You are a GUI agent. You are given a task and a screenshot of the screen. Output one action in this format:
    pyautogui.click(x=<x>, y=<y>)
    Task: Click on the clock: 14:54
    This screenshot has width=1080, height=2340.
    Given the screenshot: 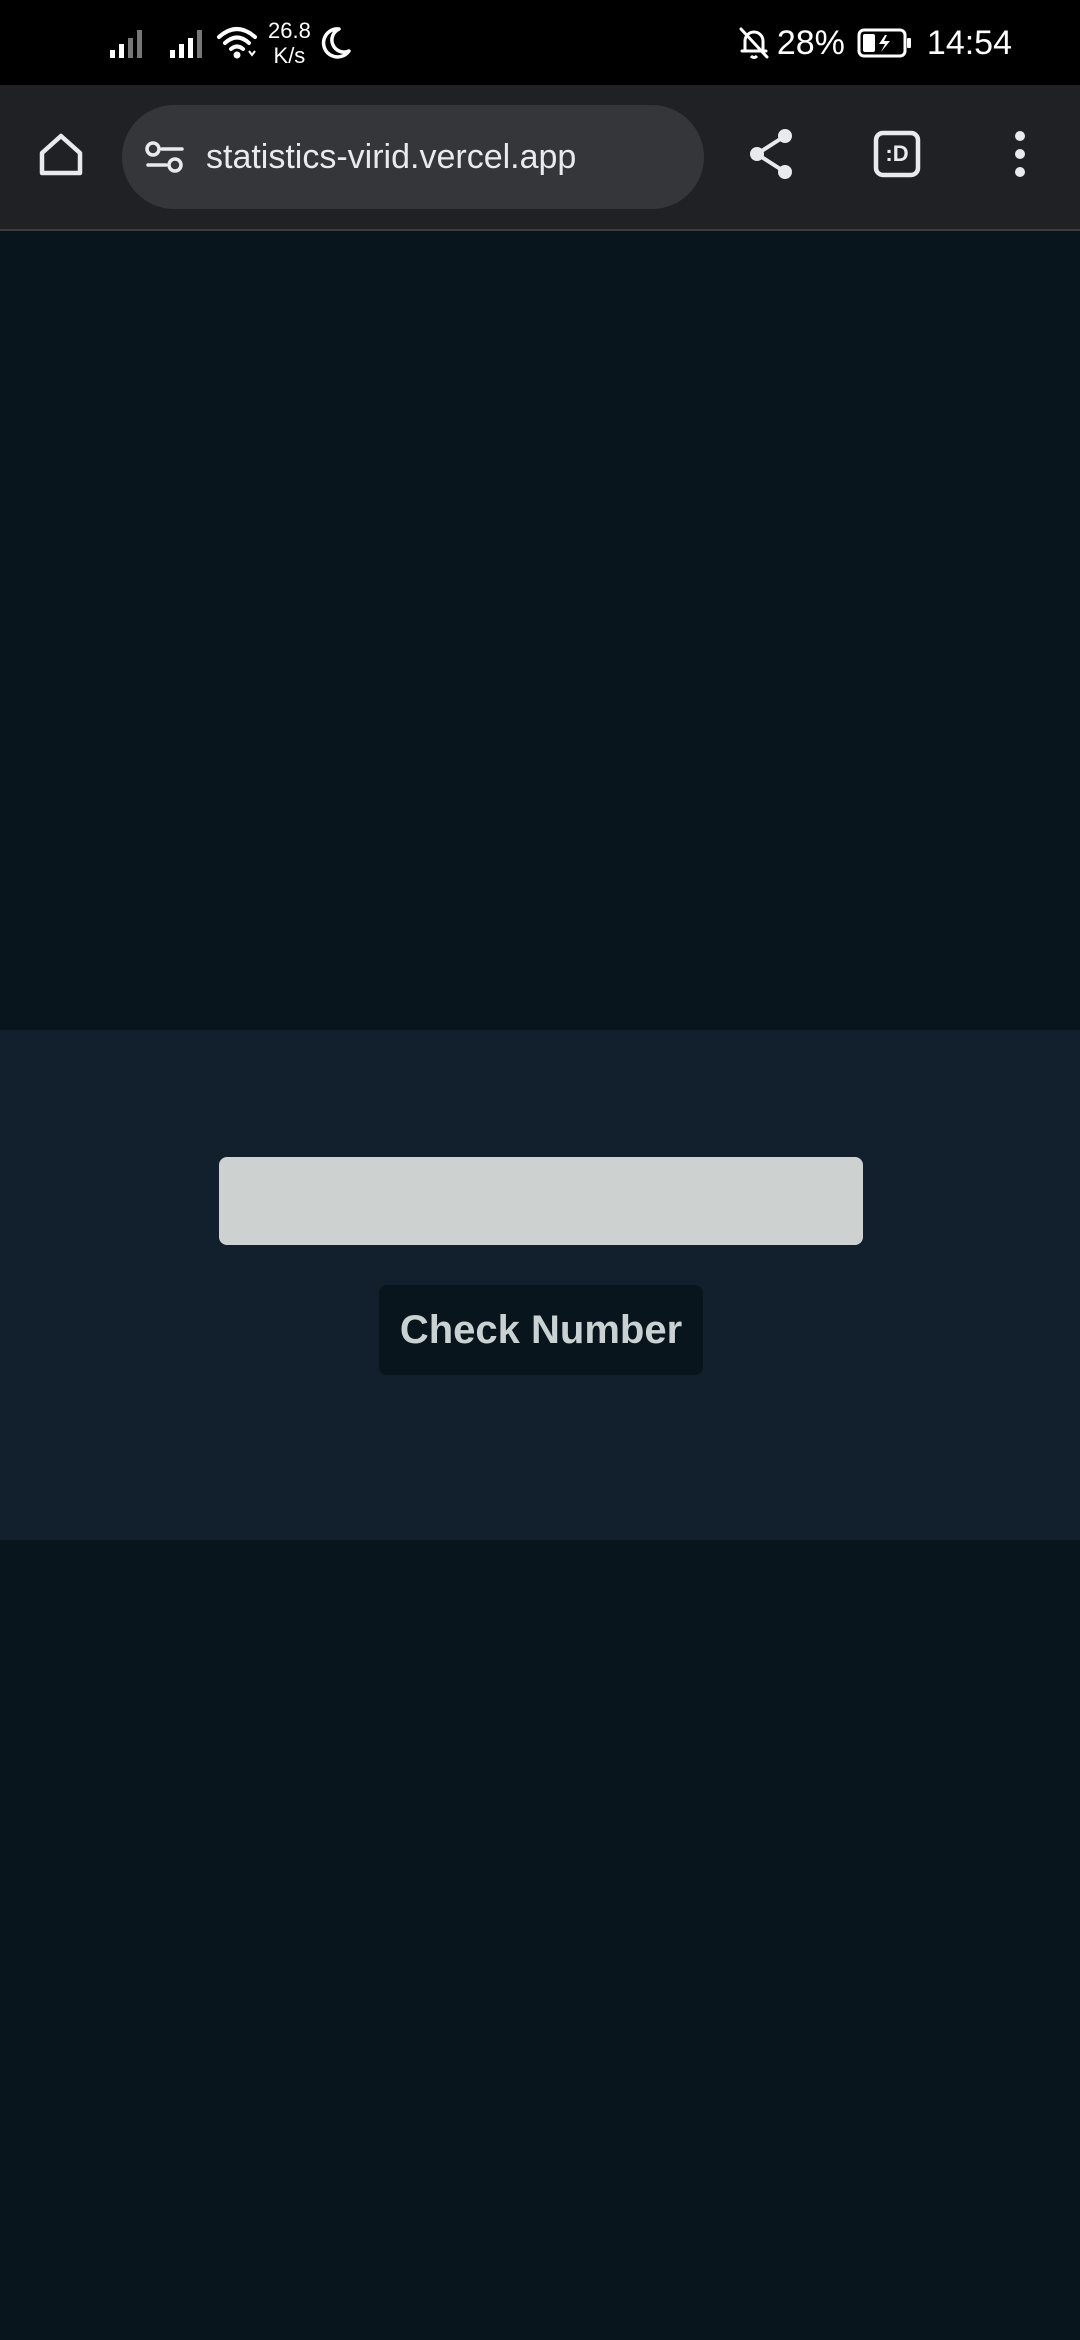 What is the action you would take?
    pyautogui.click(x=969, y=42)
    